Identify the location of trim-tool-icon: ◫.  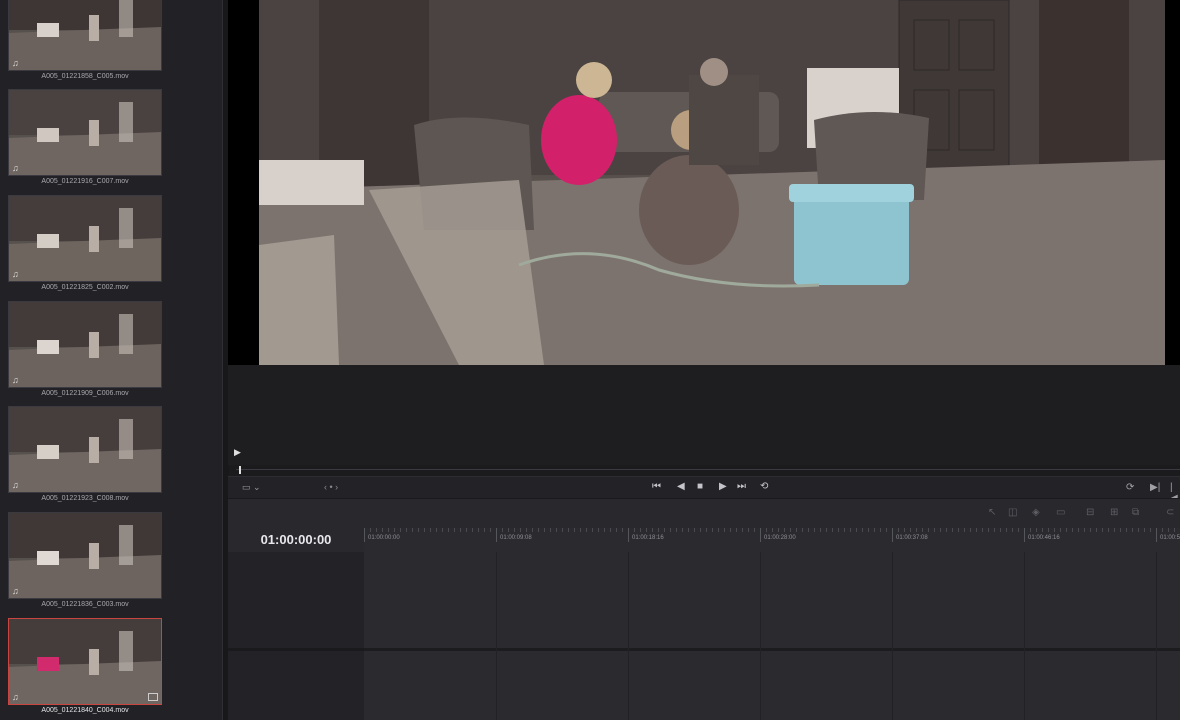
(1012, 512).